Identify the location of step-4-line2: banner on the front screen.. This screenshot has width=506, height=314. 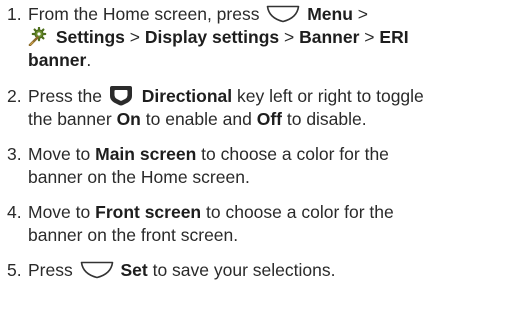
(133, 235).